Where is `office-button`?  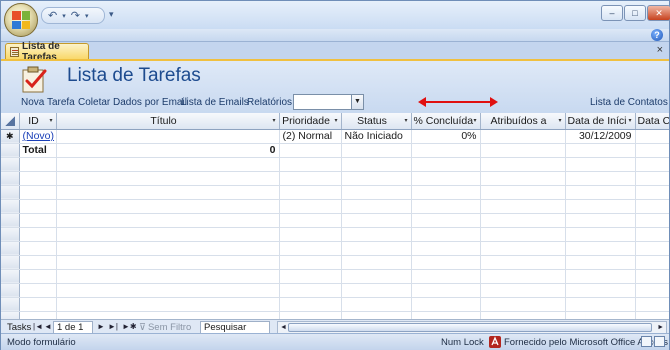
office-button is located at coordinates (21, 20).